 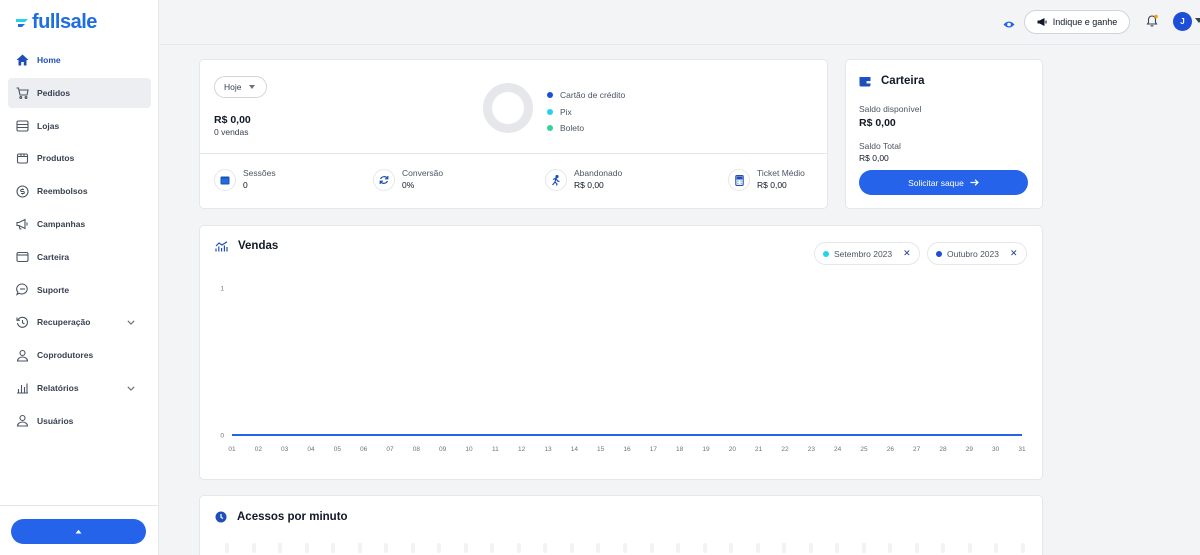 I want to click on sidebar-item-label: Recuperação, so click(x=64, y=322).